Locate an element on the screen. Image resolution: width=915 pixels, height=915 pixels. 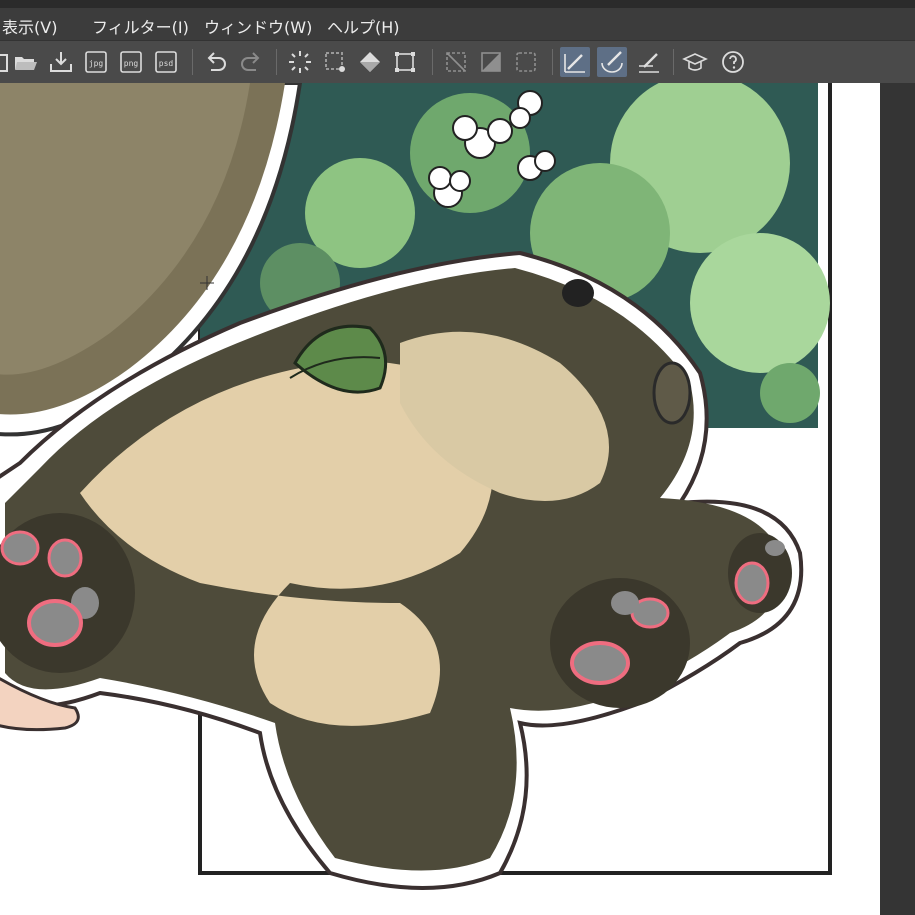
help-button is located at coordinates (733, 62).